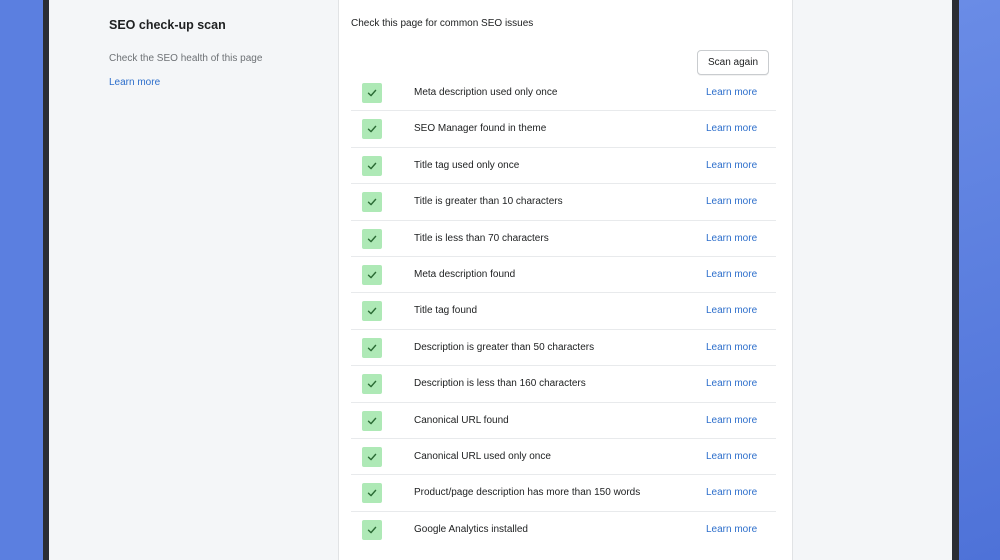 This screenshot has height=560, width=1000. I want to click on background-decoration, so click(976, 280).